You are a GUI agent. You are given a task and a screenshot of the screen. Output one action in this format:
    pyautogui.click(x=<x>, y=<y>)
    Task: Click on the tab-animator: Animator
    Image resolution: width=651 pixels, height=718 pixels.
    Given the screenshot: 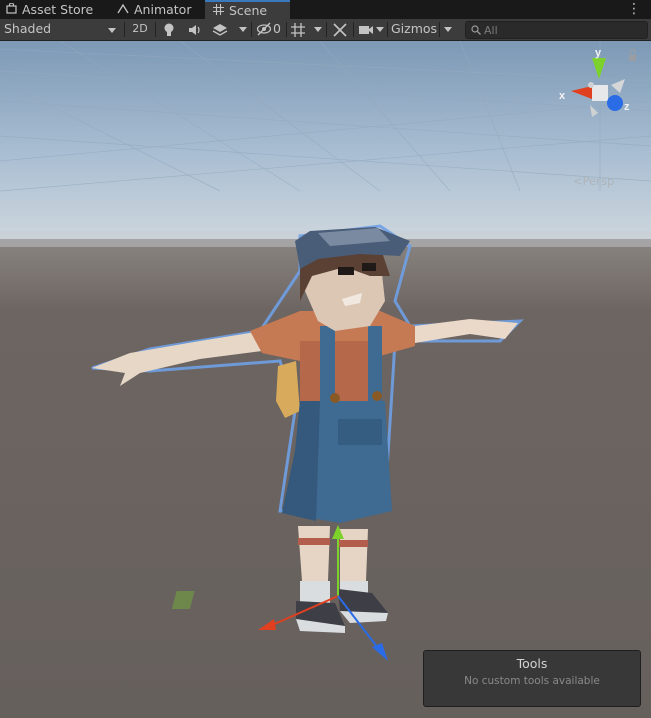 What is the action you would take?
    pyautogui.click(x=154, y=9)
    